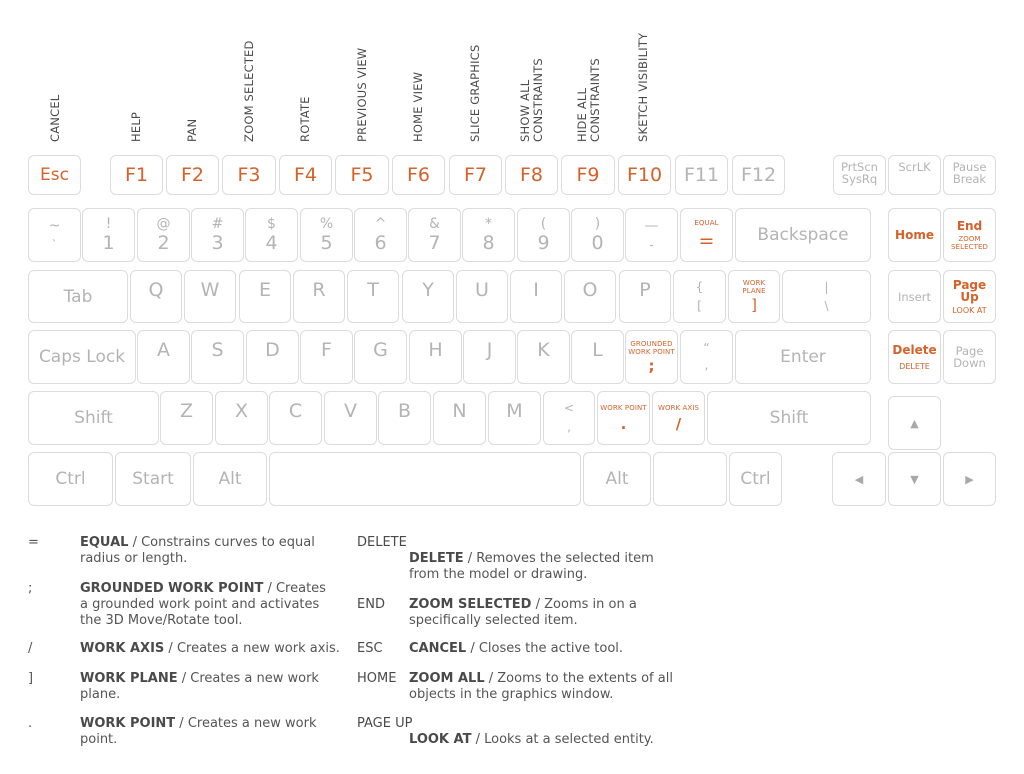 The image size is (1024, 774). Describe the element at coordinates (108, 243) in the screenshot. I see `key-label: 1` at that location.